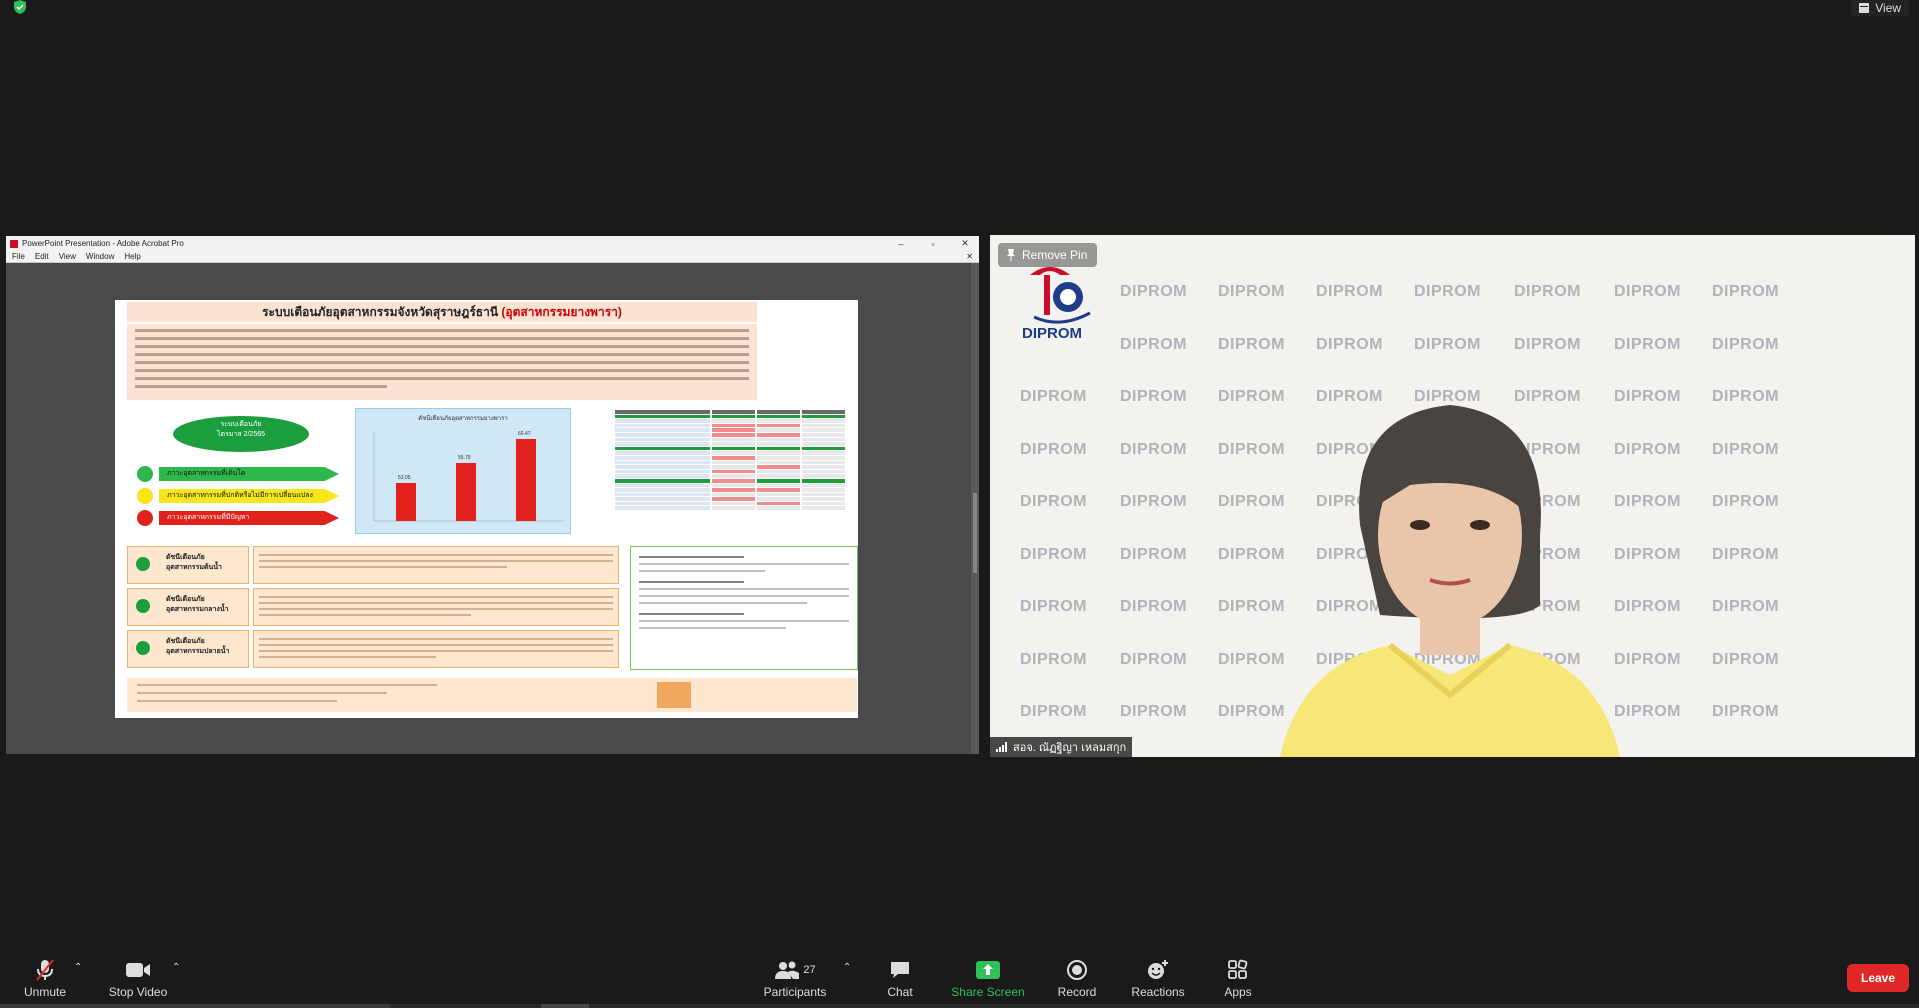  What do you see at coordinates (524, 434) in the screenshot?
I see `chart-value-downstream: 60.47` at bounding box center [524, 434].